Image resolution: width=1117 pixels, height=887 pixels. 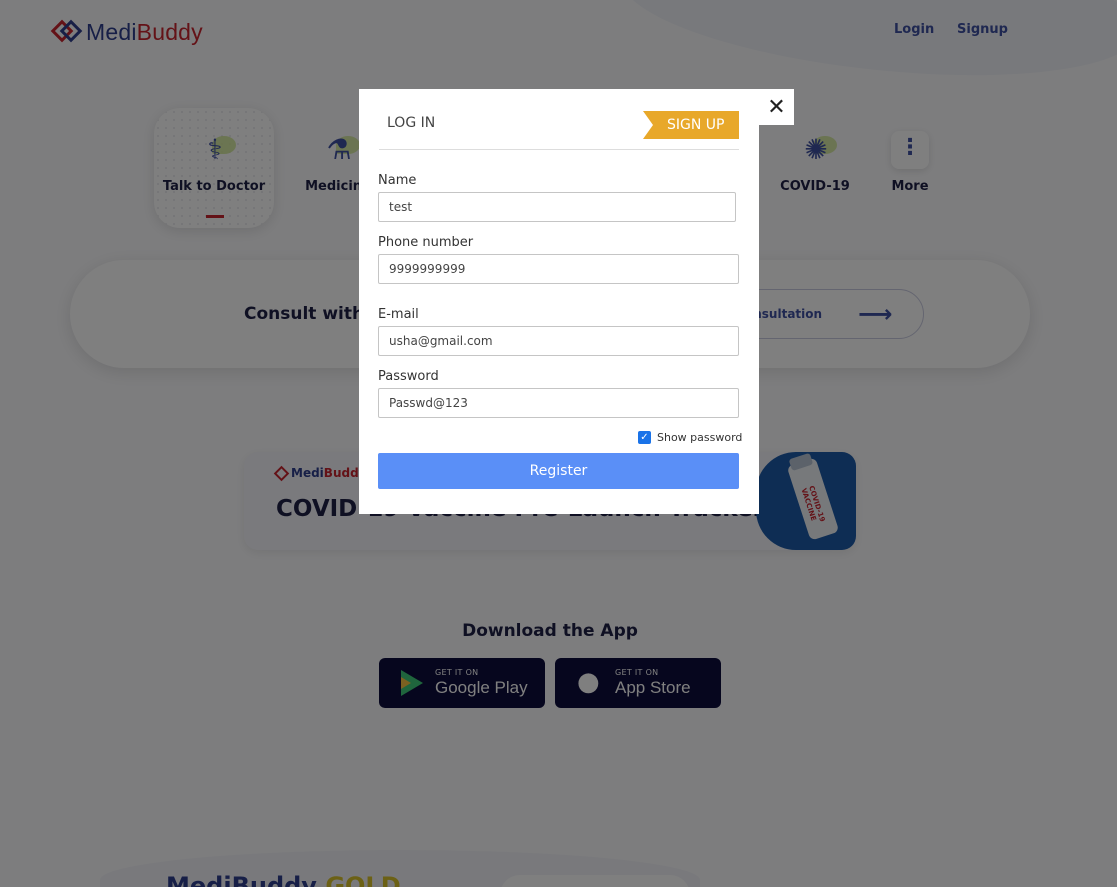 I want to click on close-icon: ✕, so click(x=776, y=107).